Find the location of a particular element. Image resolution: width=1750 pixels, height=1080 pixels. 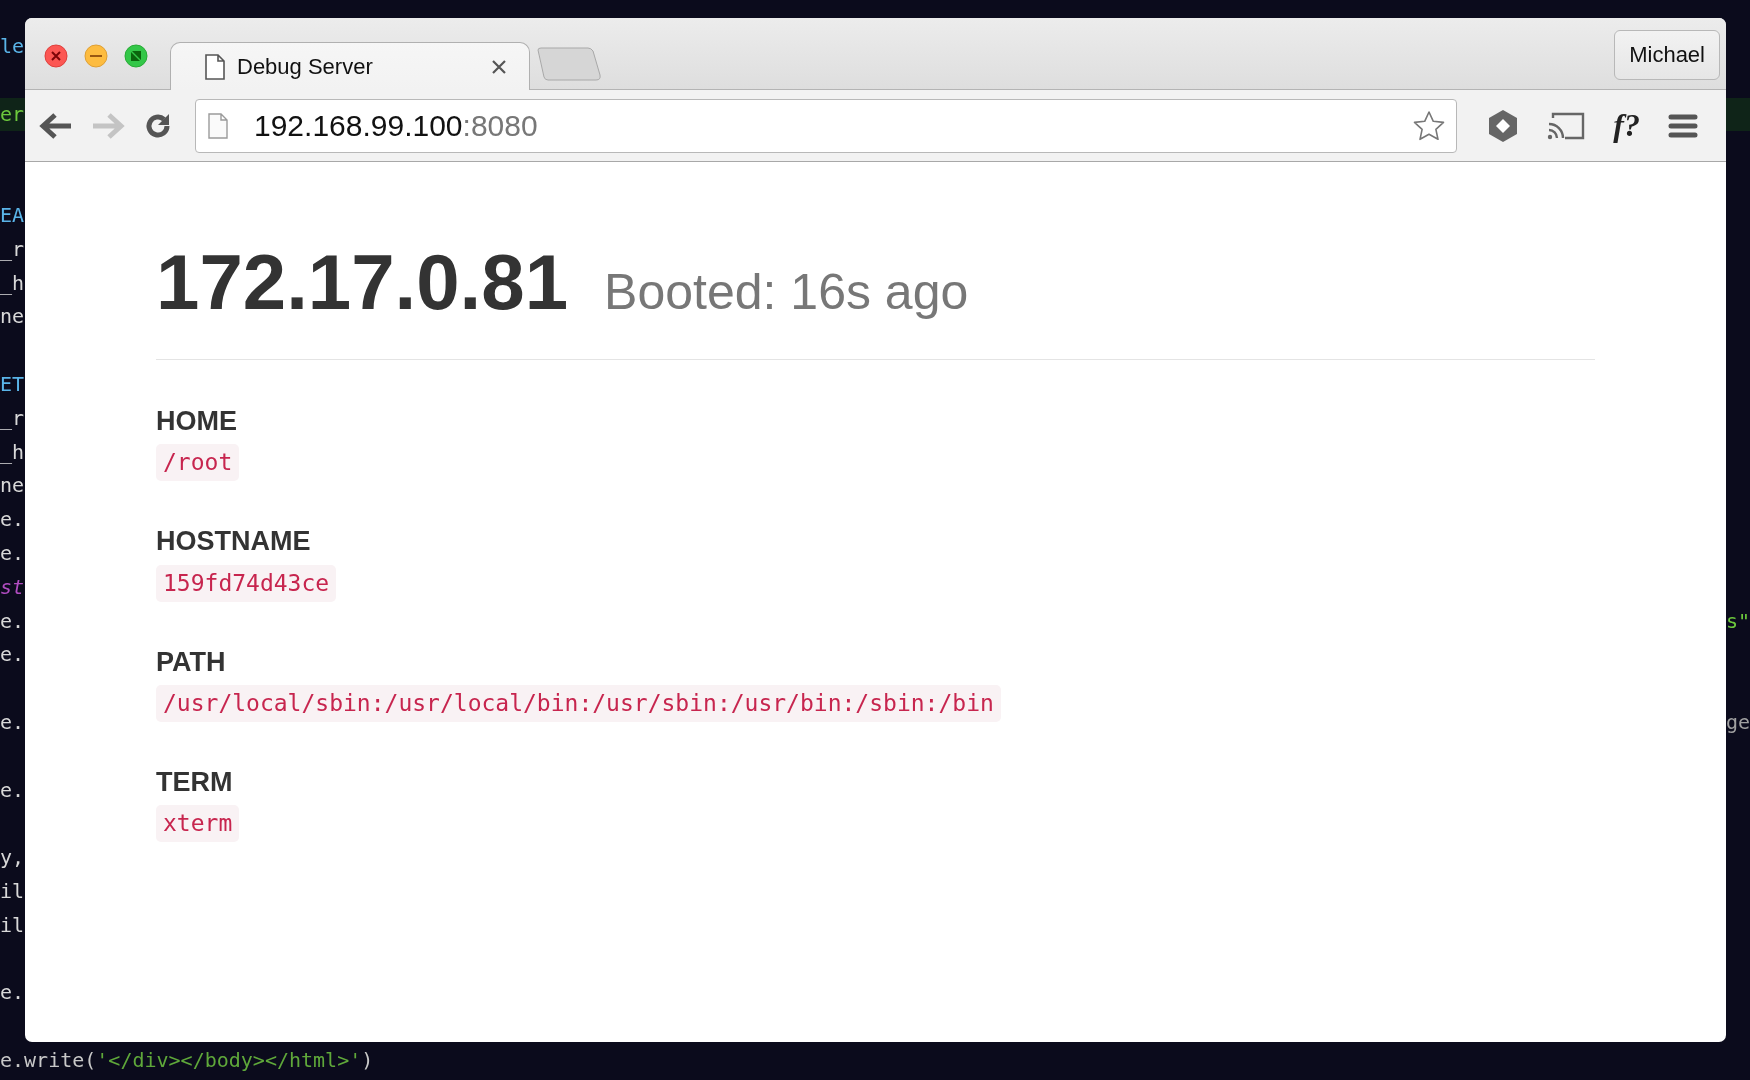

tab-title: Debug Server is located at coordinates (305, 66).